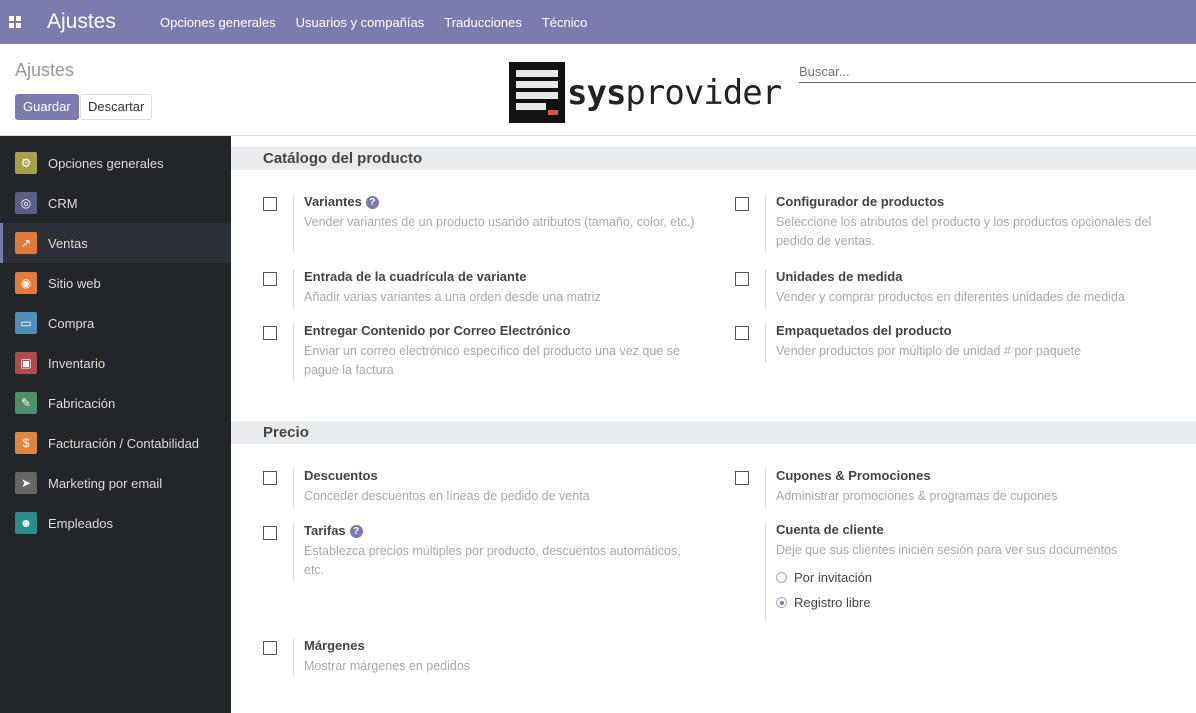 The image size is (1196, 713). What do you see at coordinates (115, 363) in the screenshot?
I see `sidebar-item-box: ▣ Inventario` at bounding box center [115, 363].